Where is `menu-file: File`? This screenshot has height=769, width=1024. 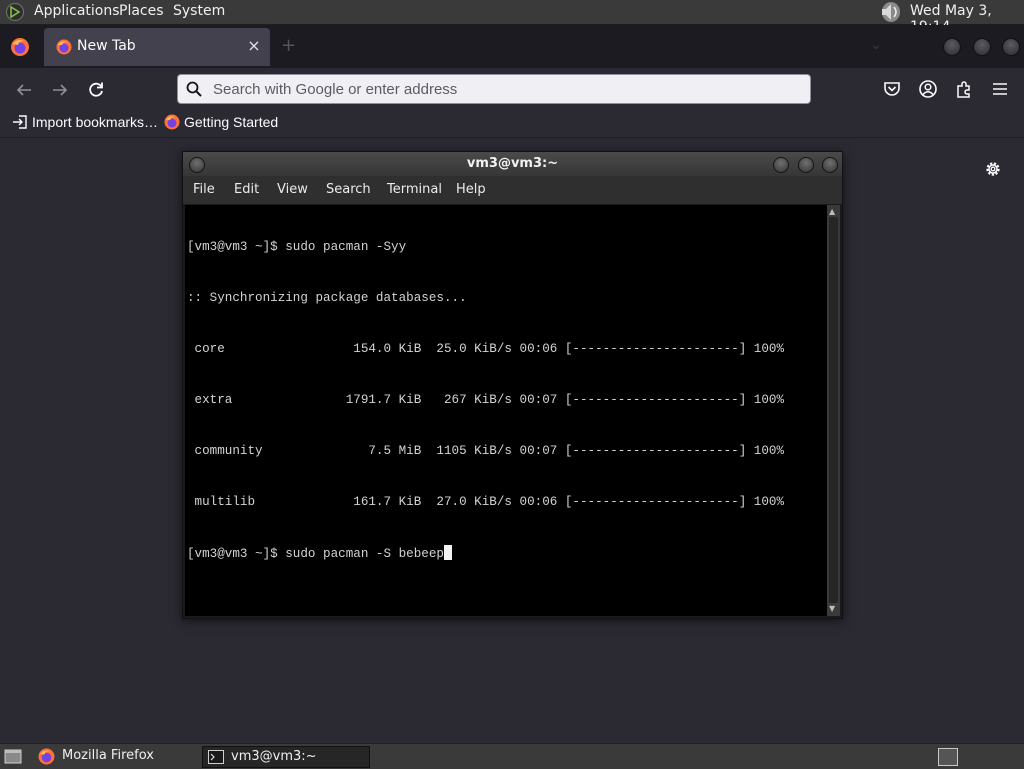 menu-file: File is located at coordinates (204, 189).